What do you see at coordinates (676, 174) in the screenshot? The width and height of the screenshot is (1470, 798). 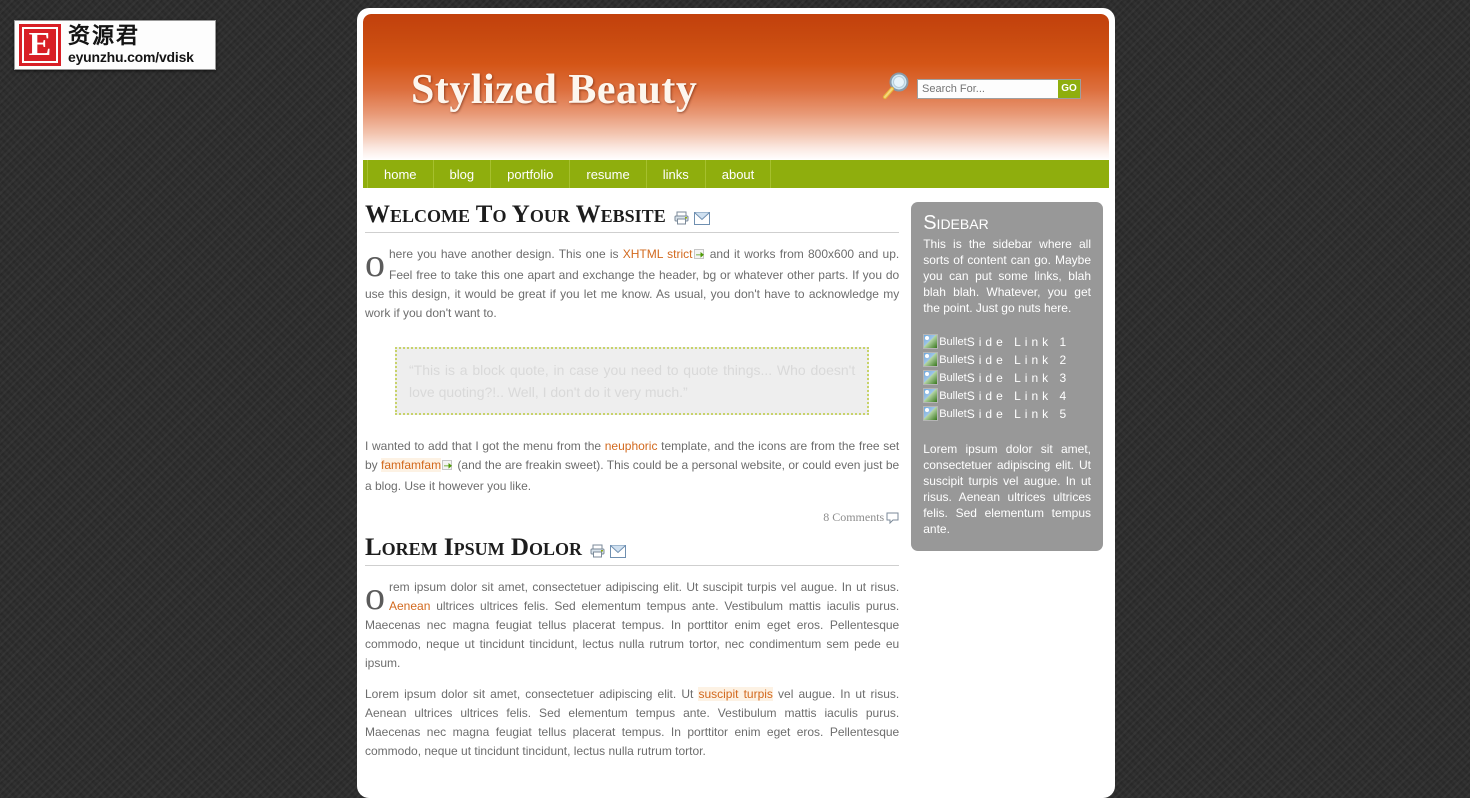 I see `nav-item-links: links` at bounding box center [676, 174].